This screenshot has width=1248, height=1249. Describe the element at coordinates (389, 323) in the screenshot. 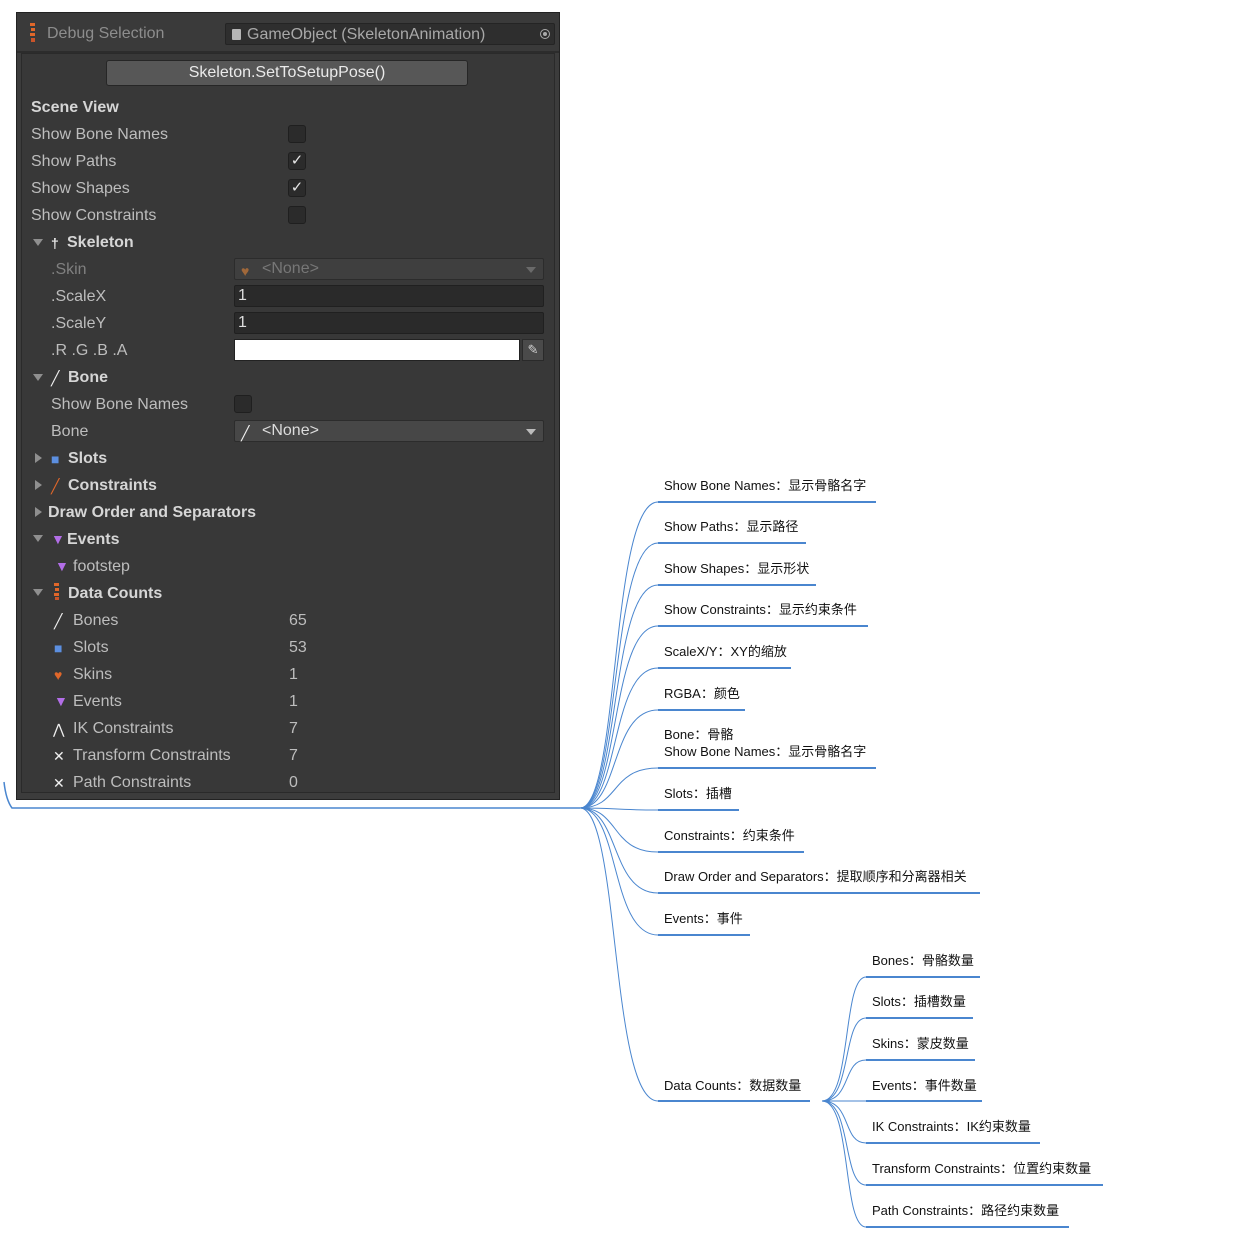

I see `scaley-input: 1` at that location.